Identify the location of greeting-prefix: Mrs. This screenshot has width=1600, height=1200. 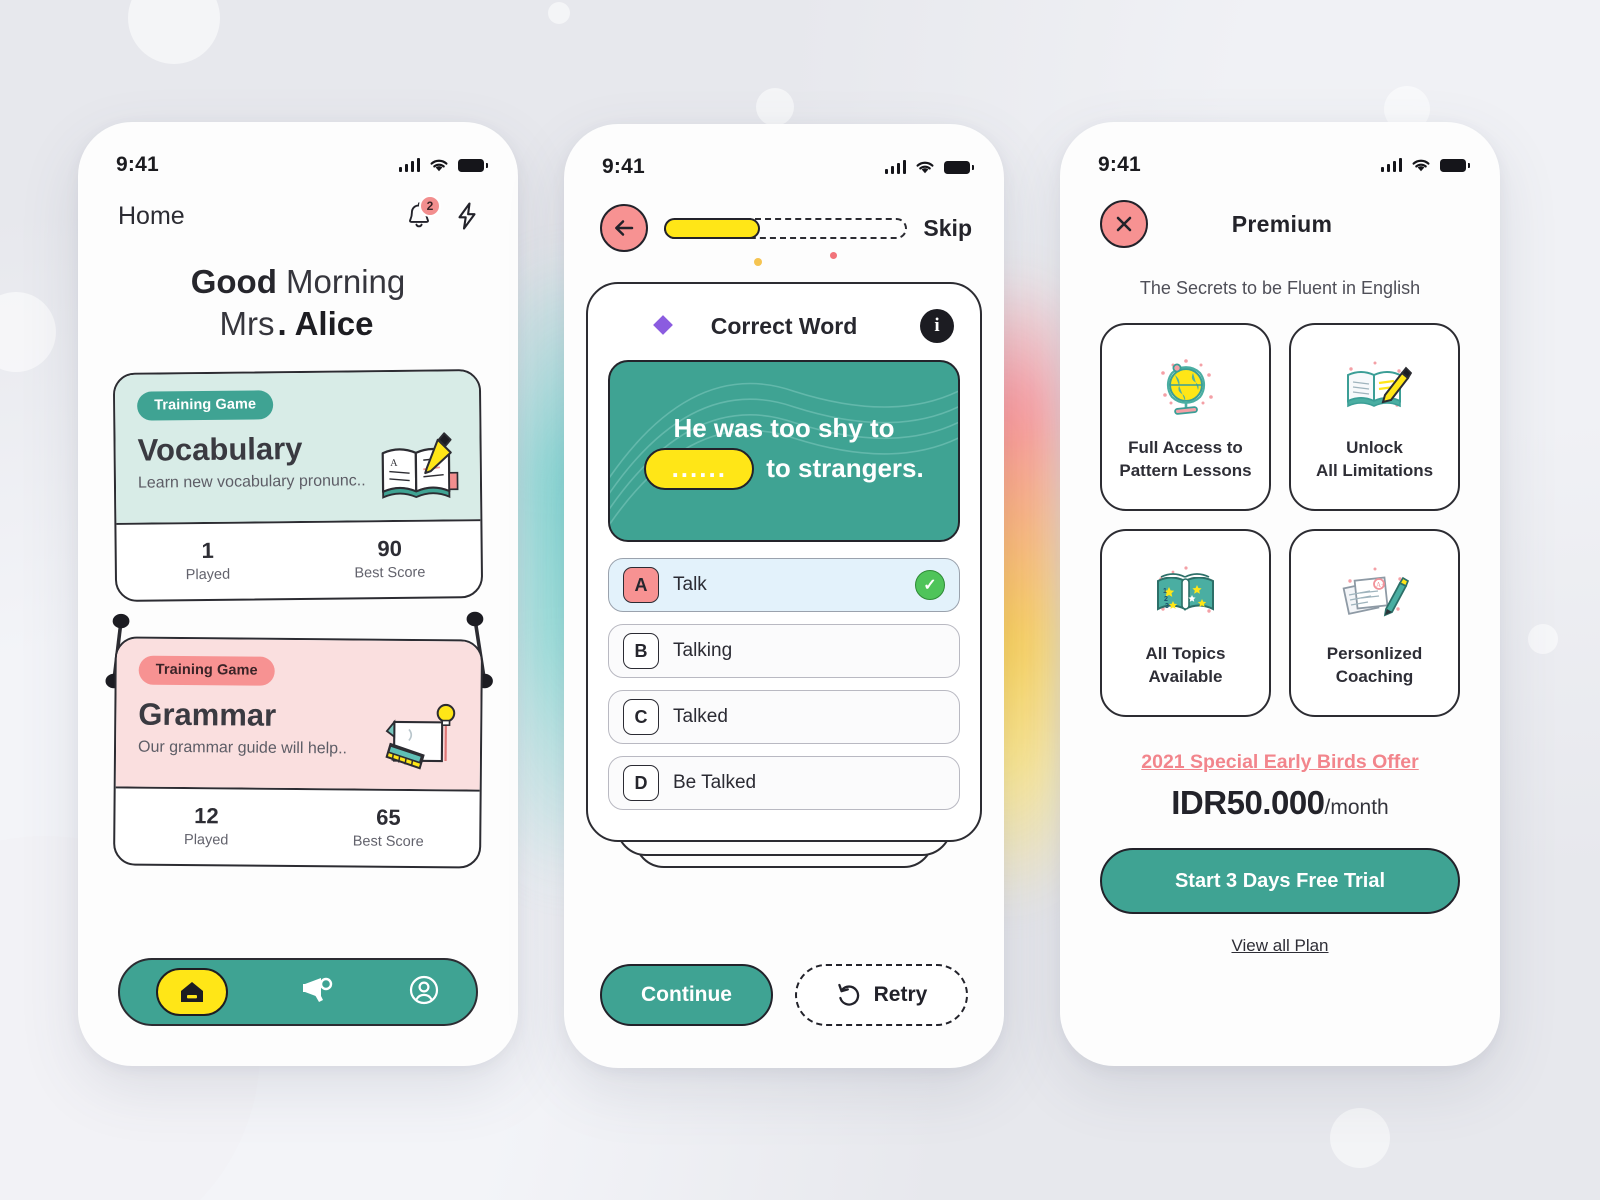
(247, 324).